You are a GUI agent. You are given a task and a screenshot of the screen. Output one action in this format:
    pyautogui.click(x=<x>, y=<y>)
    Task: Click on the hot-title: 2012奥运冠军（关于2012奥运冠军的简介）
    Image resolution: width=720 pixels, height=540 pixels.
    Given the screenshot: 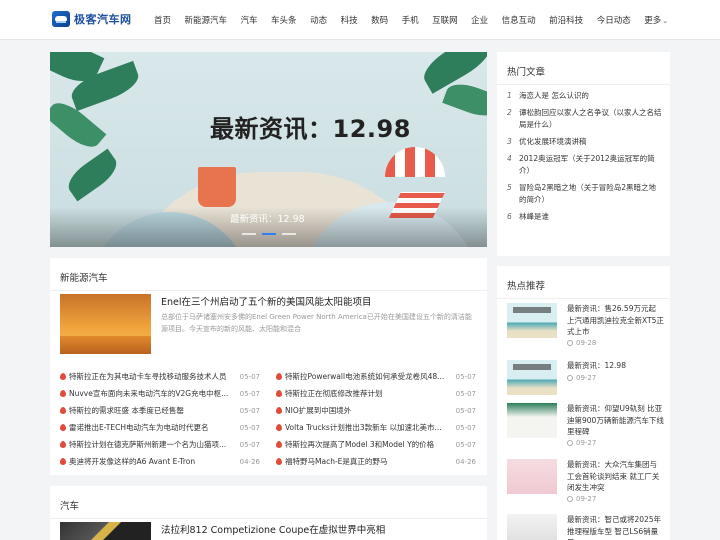 What is the action you would take?
    pyautogui.click(x=590, y=165)
    